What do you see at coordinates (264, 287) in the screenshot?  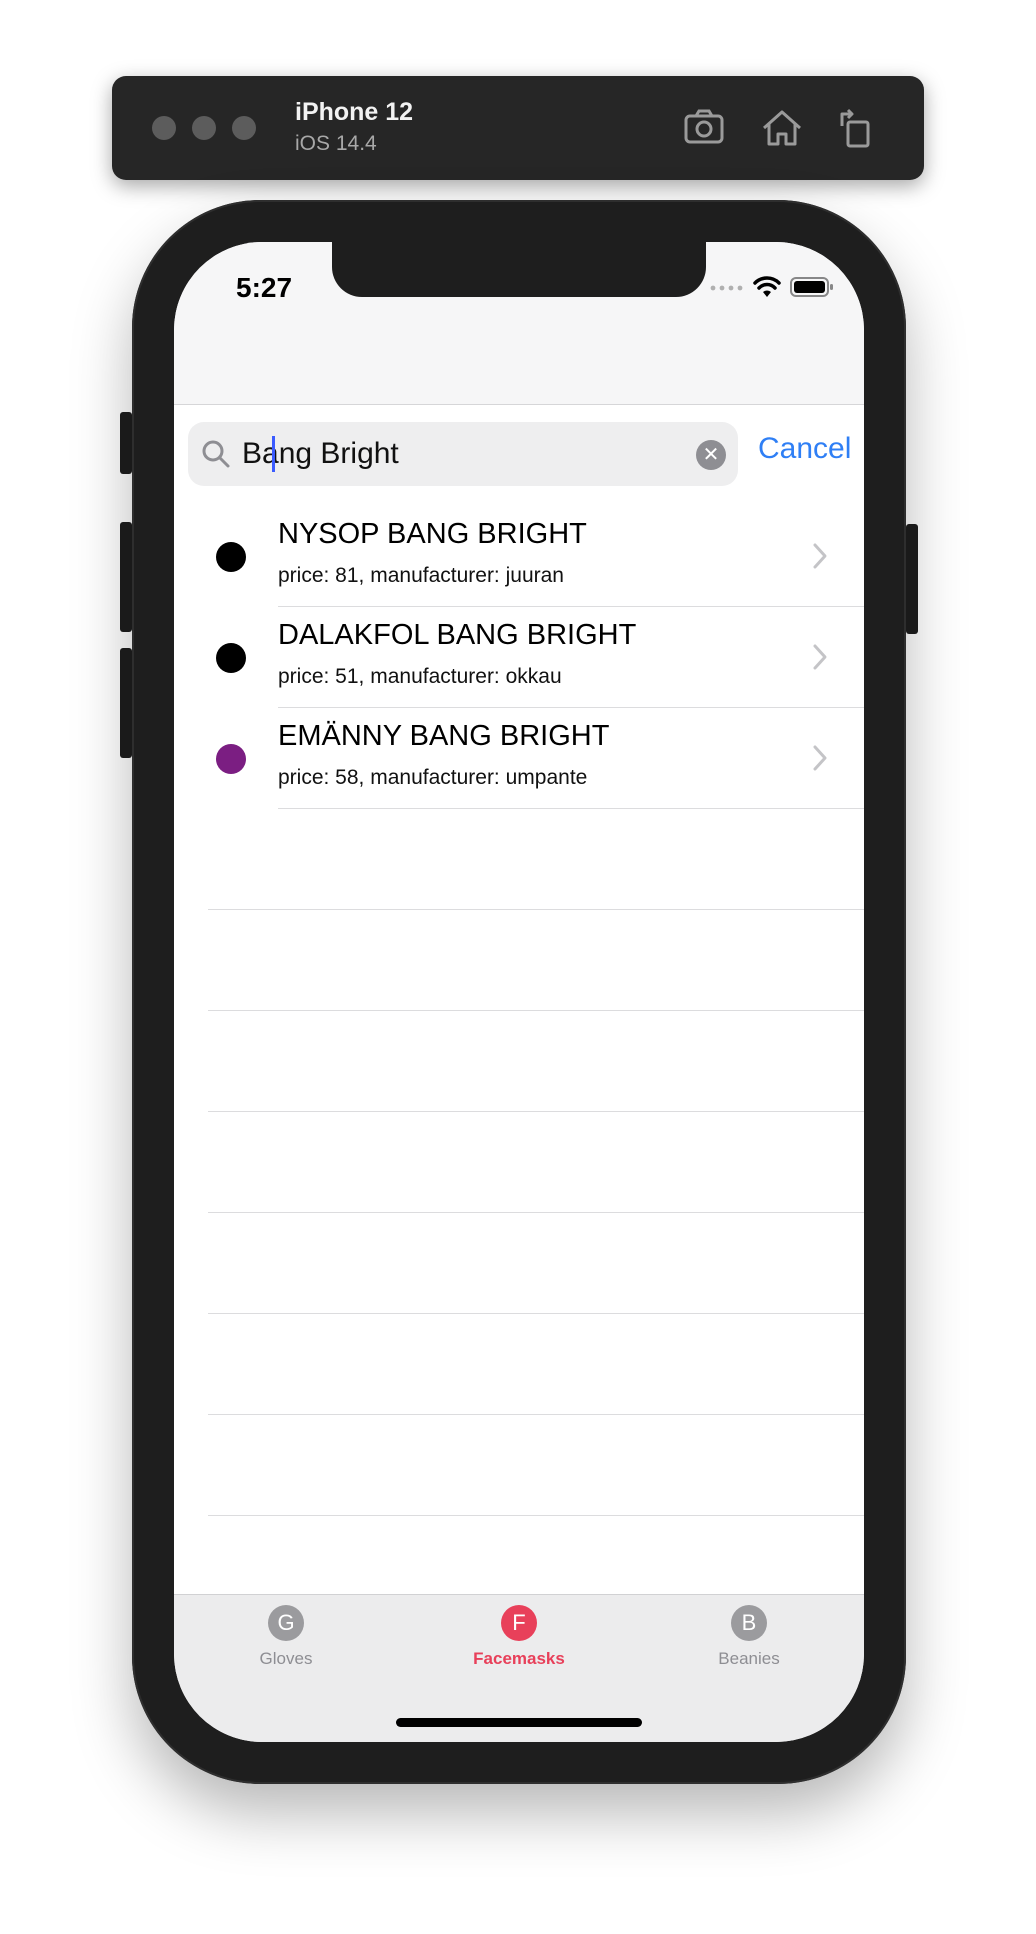 I see `status-time: 5:27` at bounding box center [264, 287].